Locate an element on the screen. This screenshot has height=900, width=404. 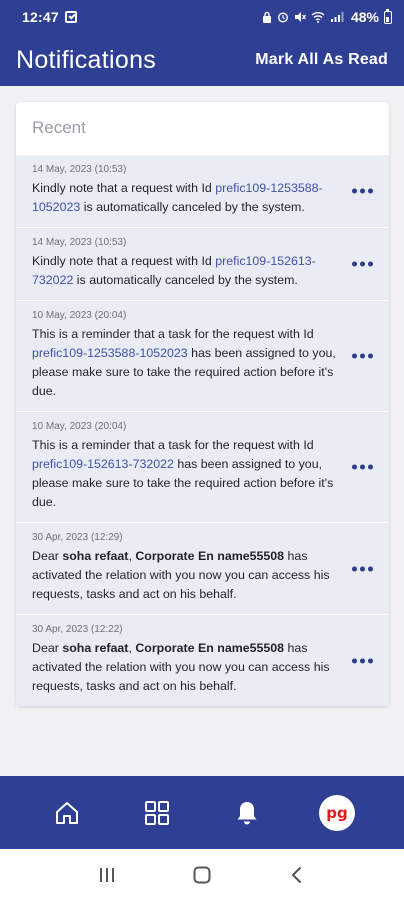
status-bar: 12:47 48% is located at coordinates (202, 17).